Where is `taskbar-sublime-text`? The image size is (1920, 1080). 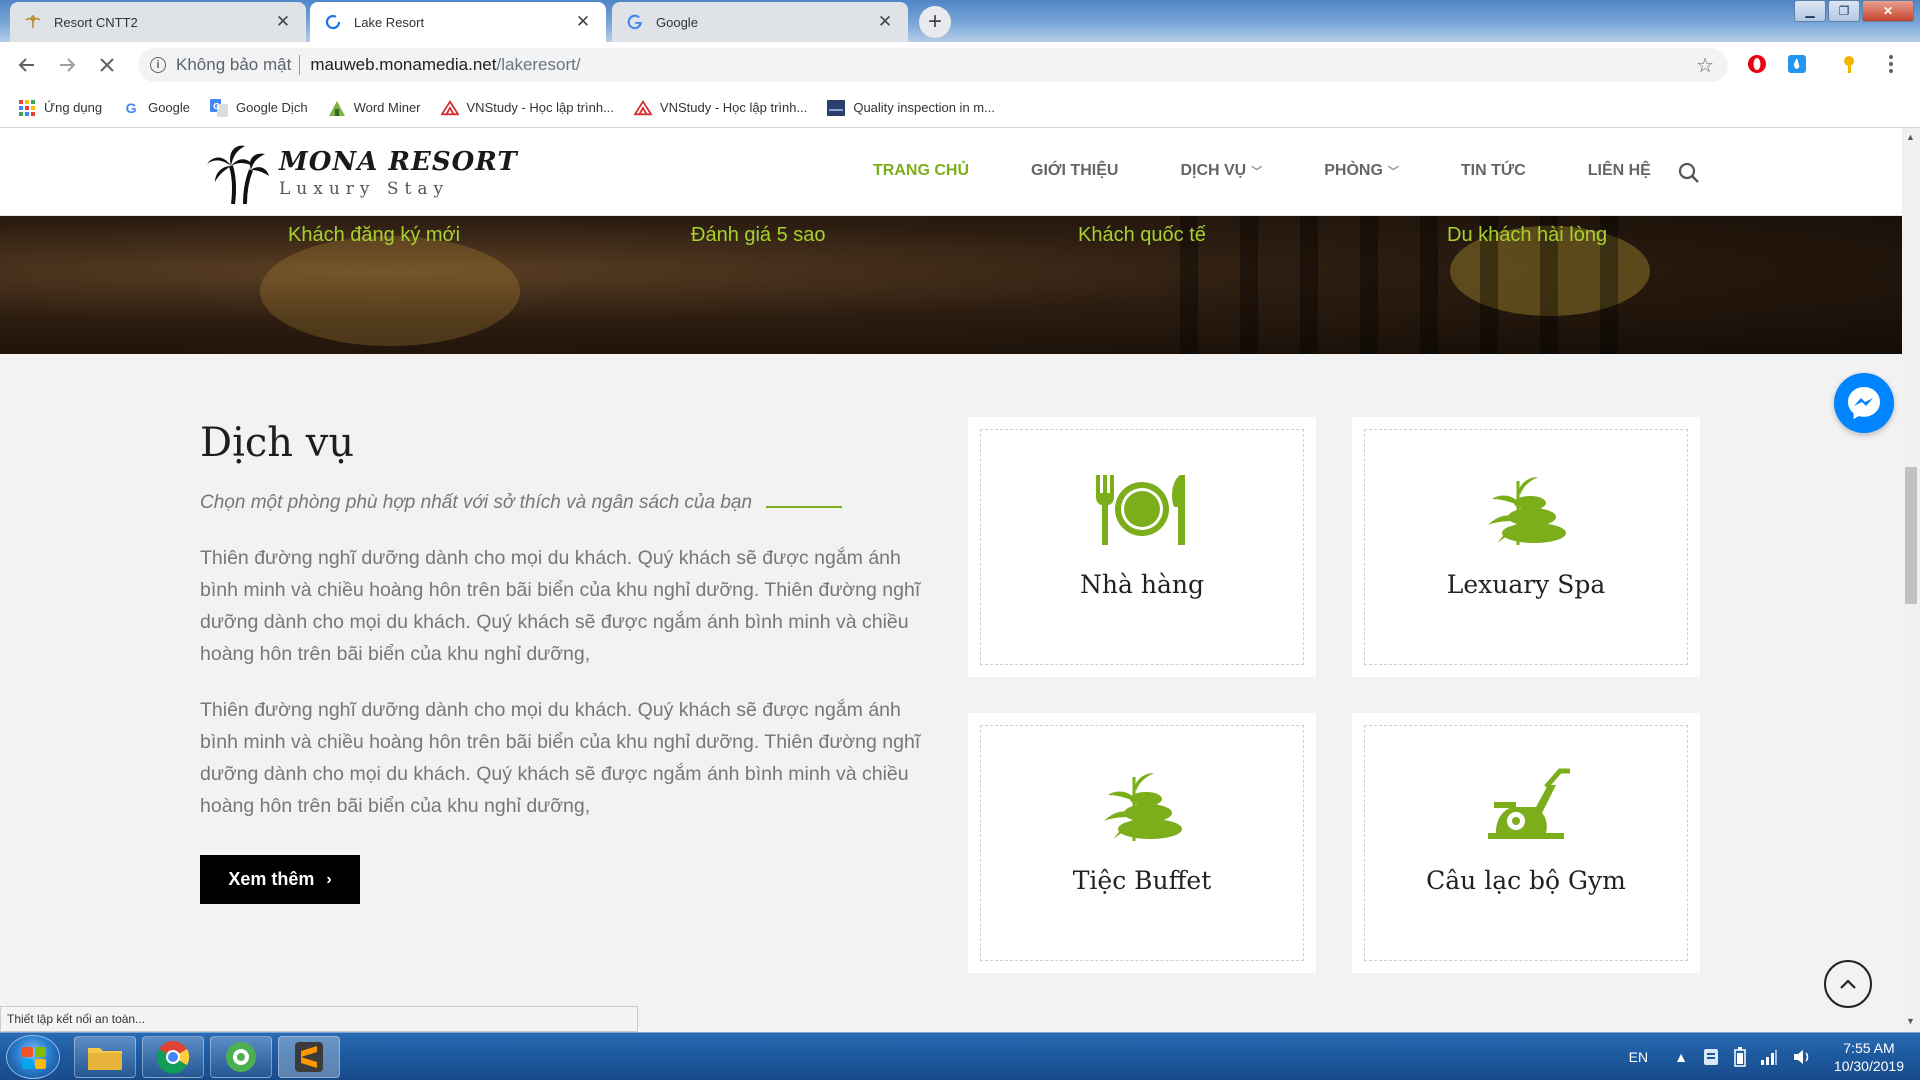
taskbar-sublime-text is located at coordinates (309, 1057).